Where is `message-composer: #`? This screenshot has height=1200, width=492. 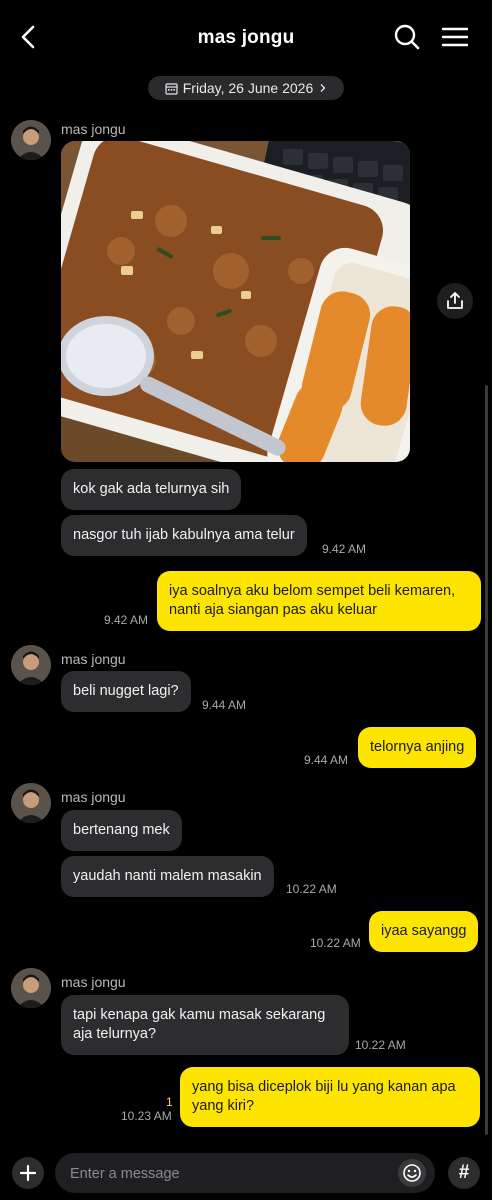 message-composer: # is located at coordinates (246, 1172).